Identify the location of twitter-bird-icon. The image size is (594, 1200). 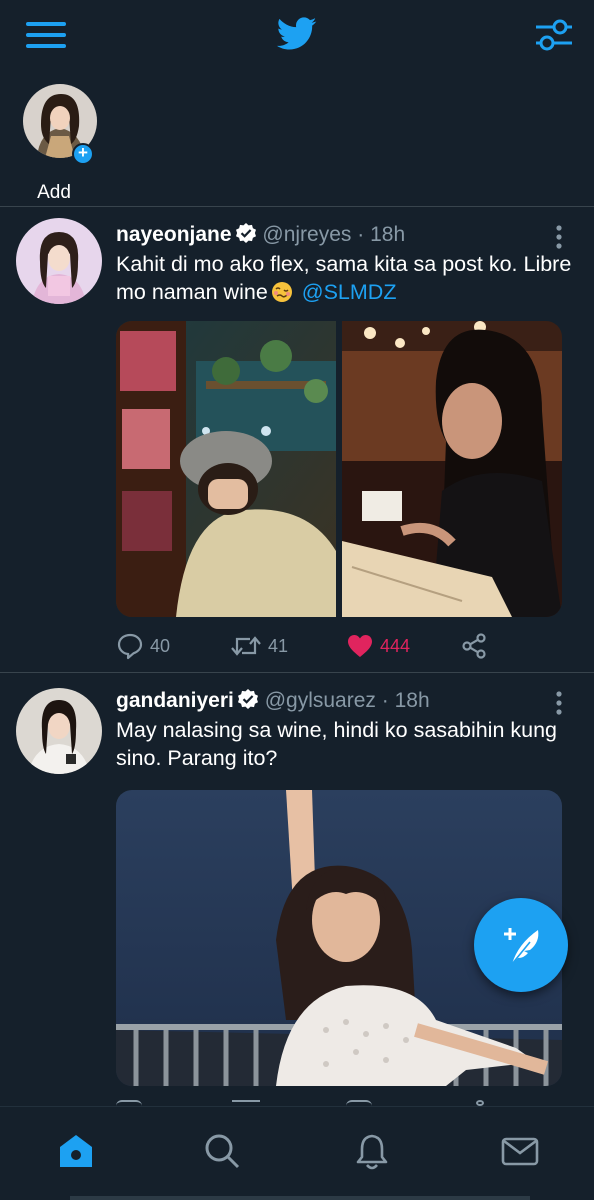
(297, 34).